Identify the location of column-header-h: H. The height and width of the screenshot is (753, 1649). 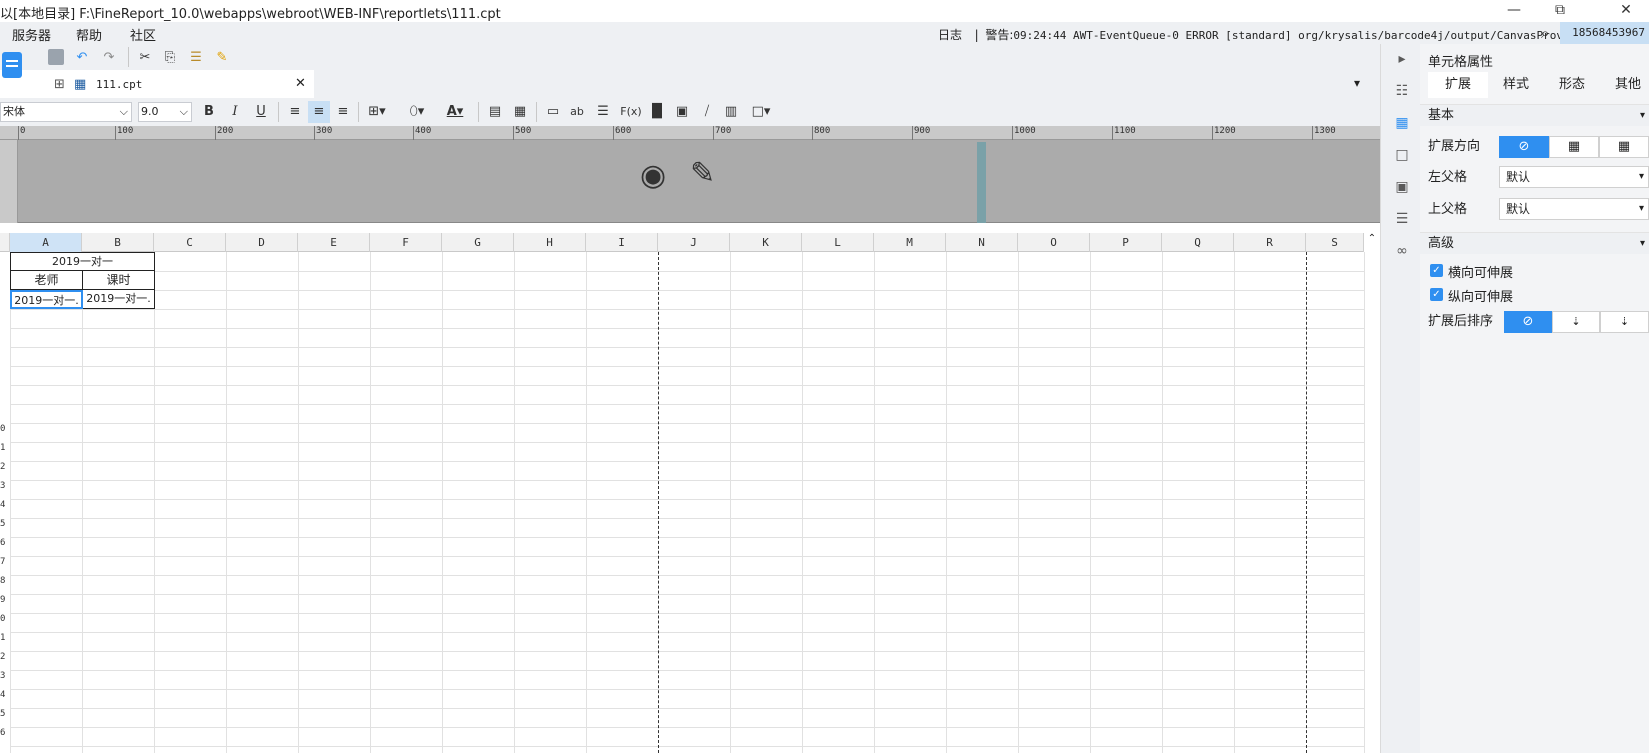
(550, 242).